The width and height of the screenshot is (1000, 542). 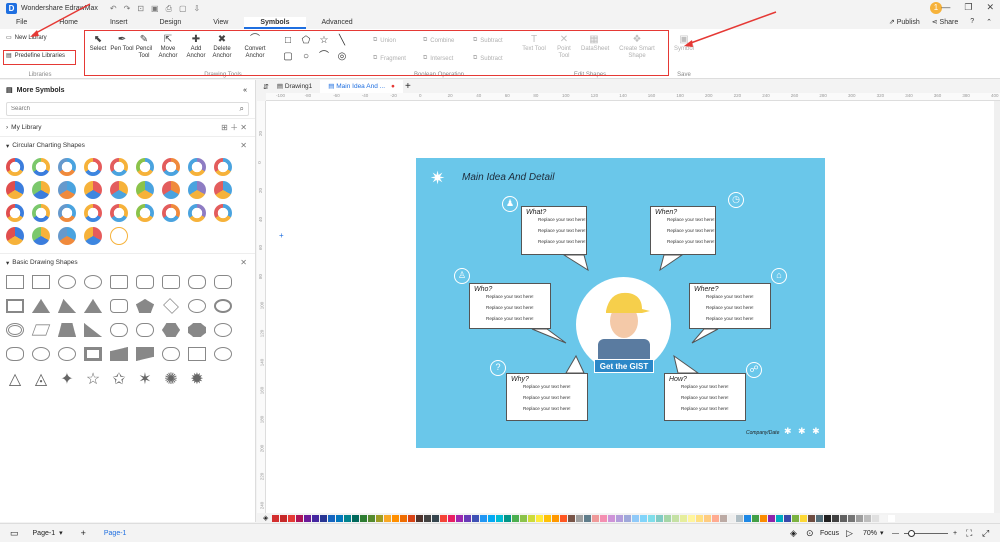 What do you see at coordinates (127, 145) in the screenshot?
I see `circular-charting-section: ▾ Circular Charting Shapes ✕` at bounding box center [127, 145].